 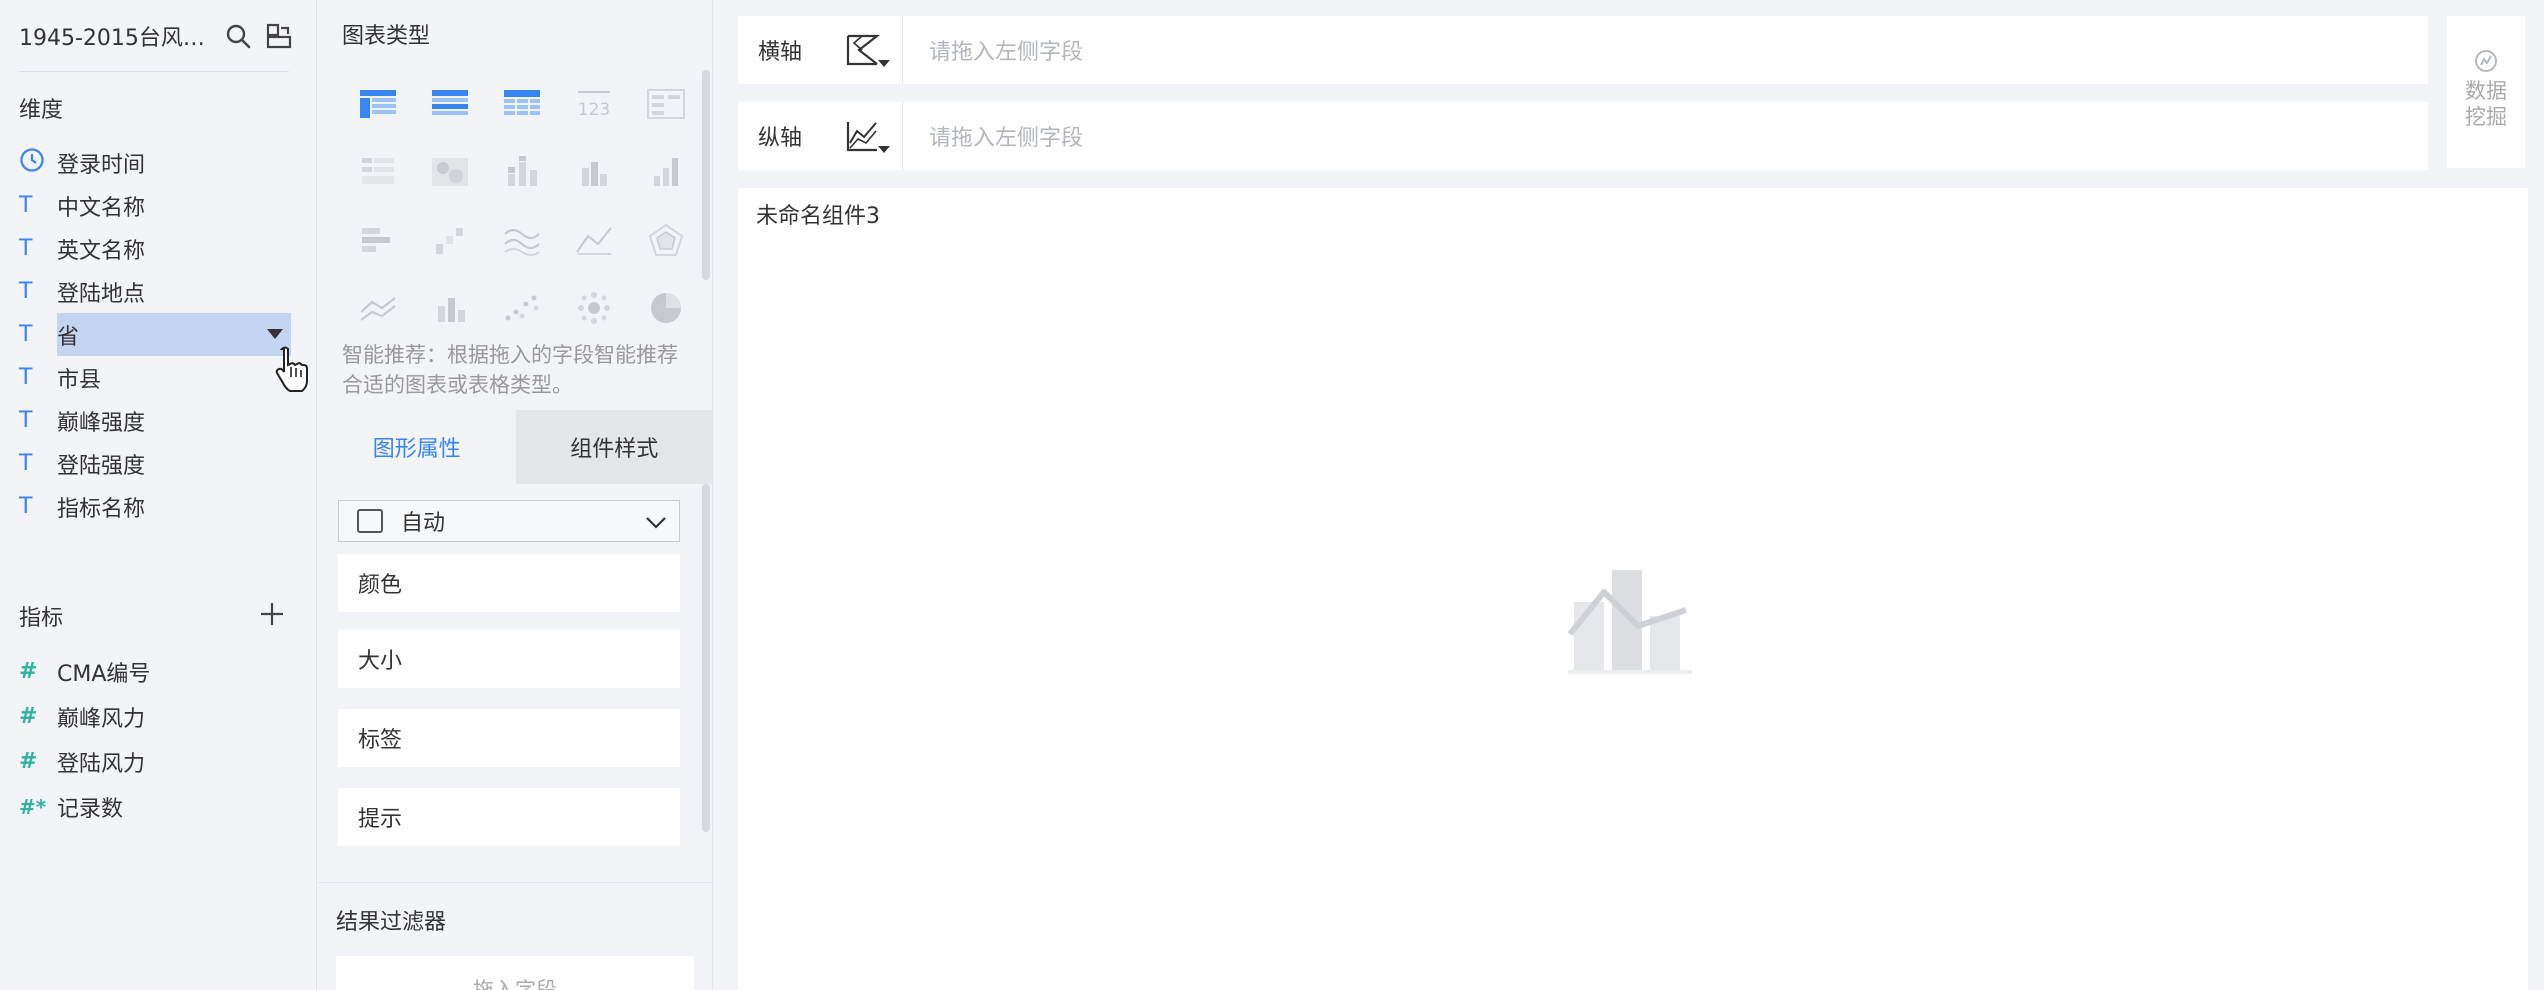 I want to click on chart-type-table, so click(x=378, y=104).